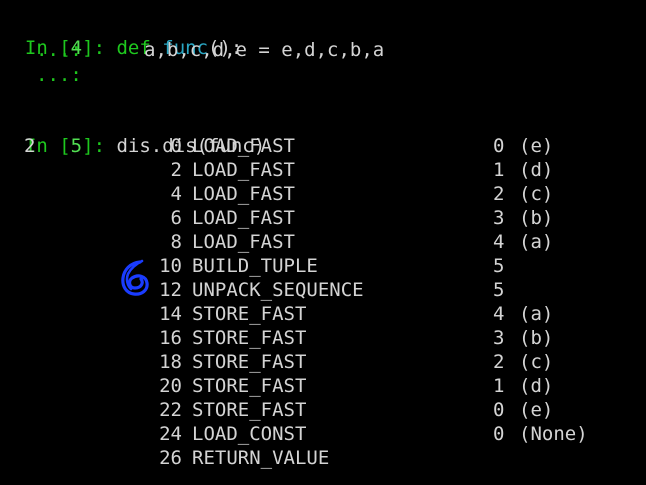 This screenshot has width=646, height=485. I want to click on cell-4-line-2: ...: a,b,c,d,e = e,d,c,b,a, so click(193, 50).